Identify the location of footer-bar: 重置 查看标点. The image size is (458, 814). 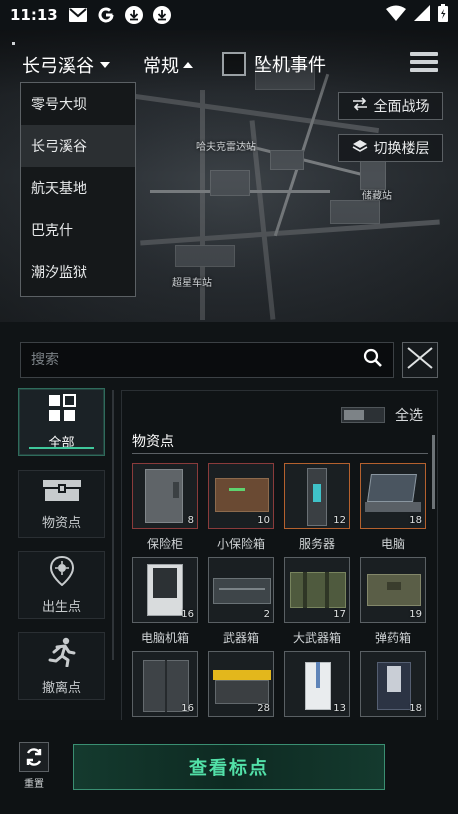
(229, 767).